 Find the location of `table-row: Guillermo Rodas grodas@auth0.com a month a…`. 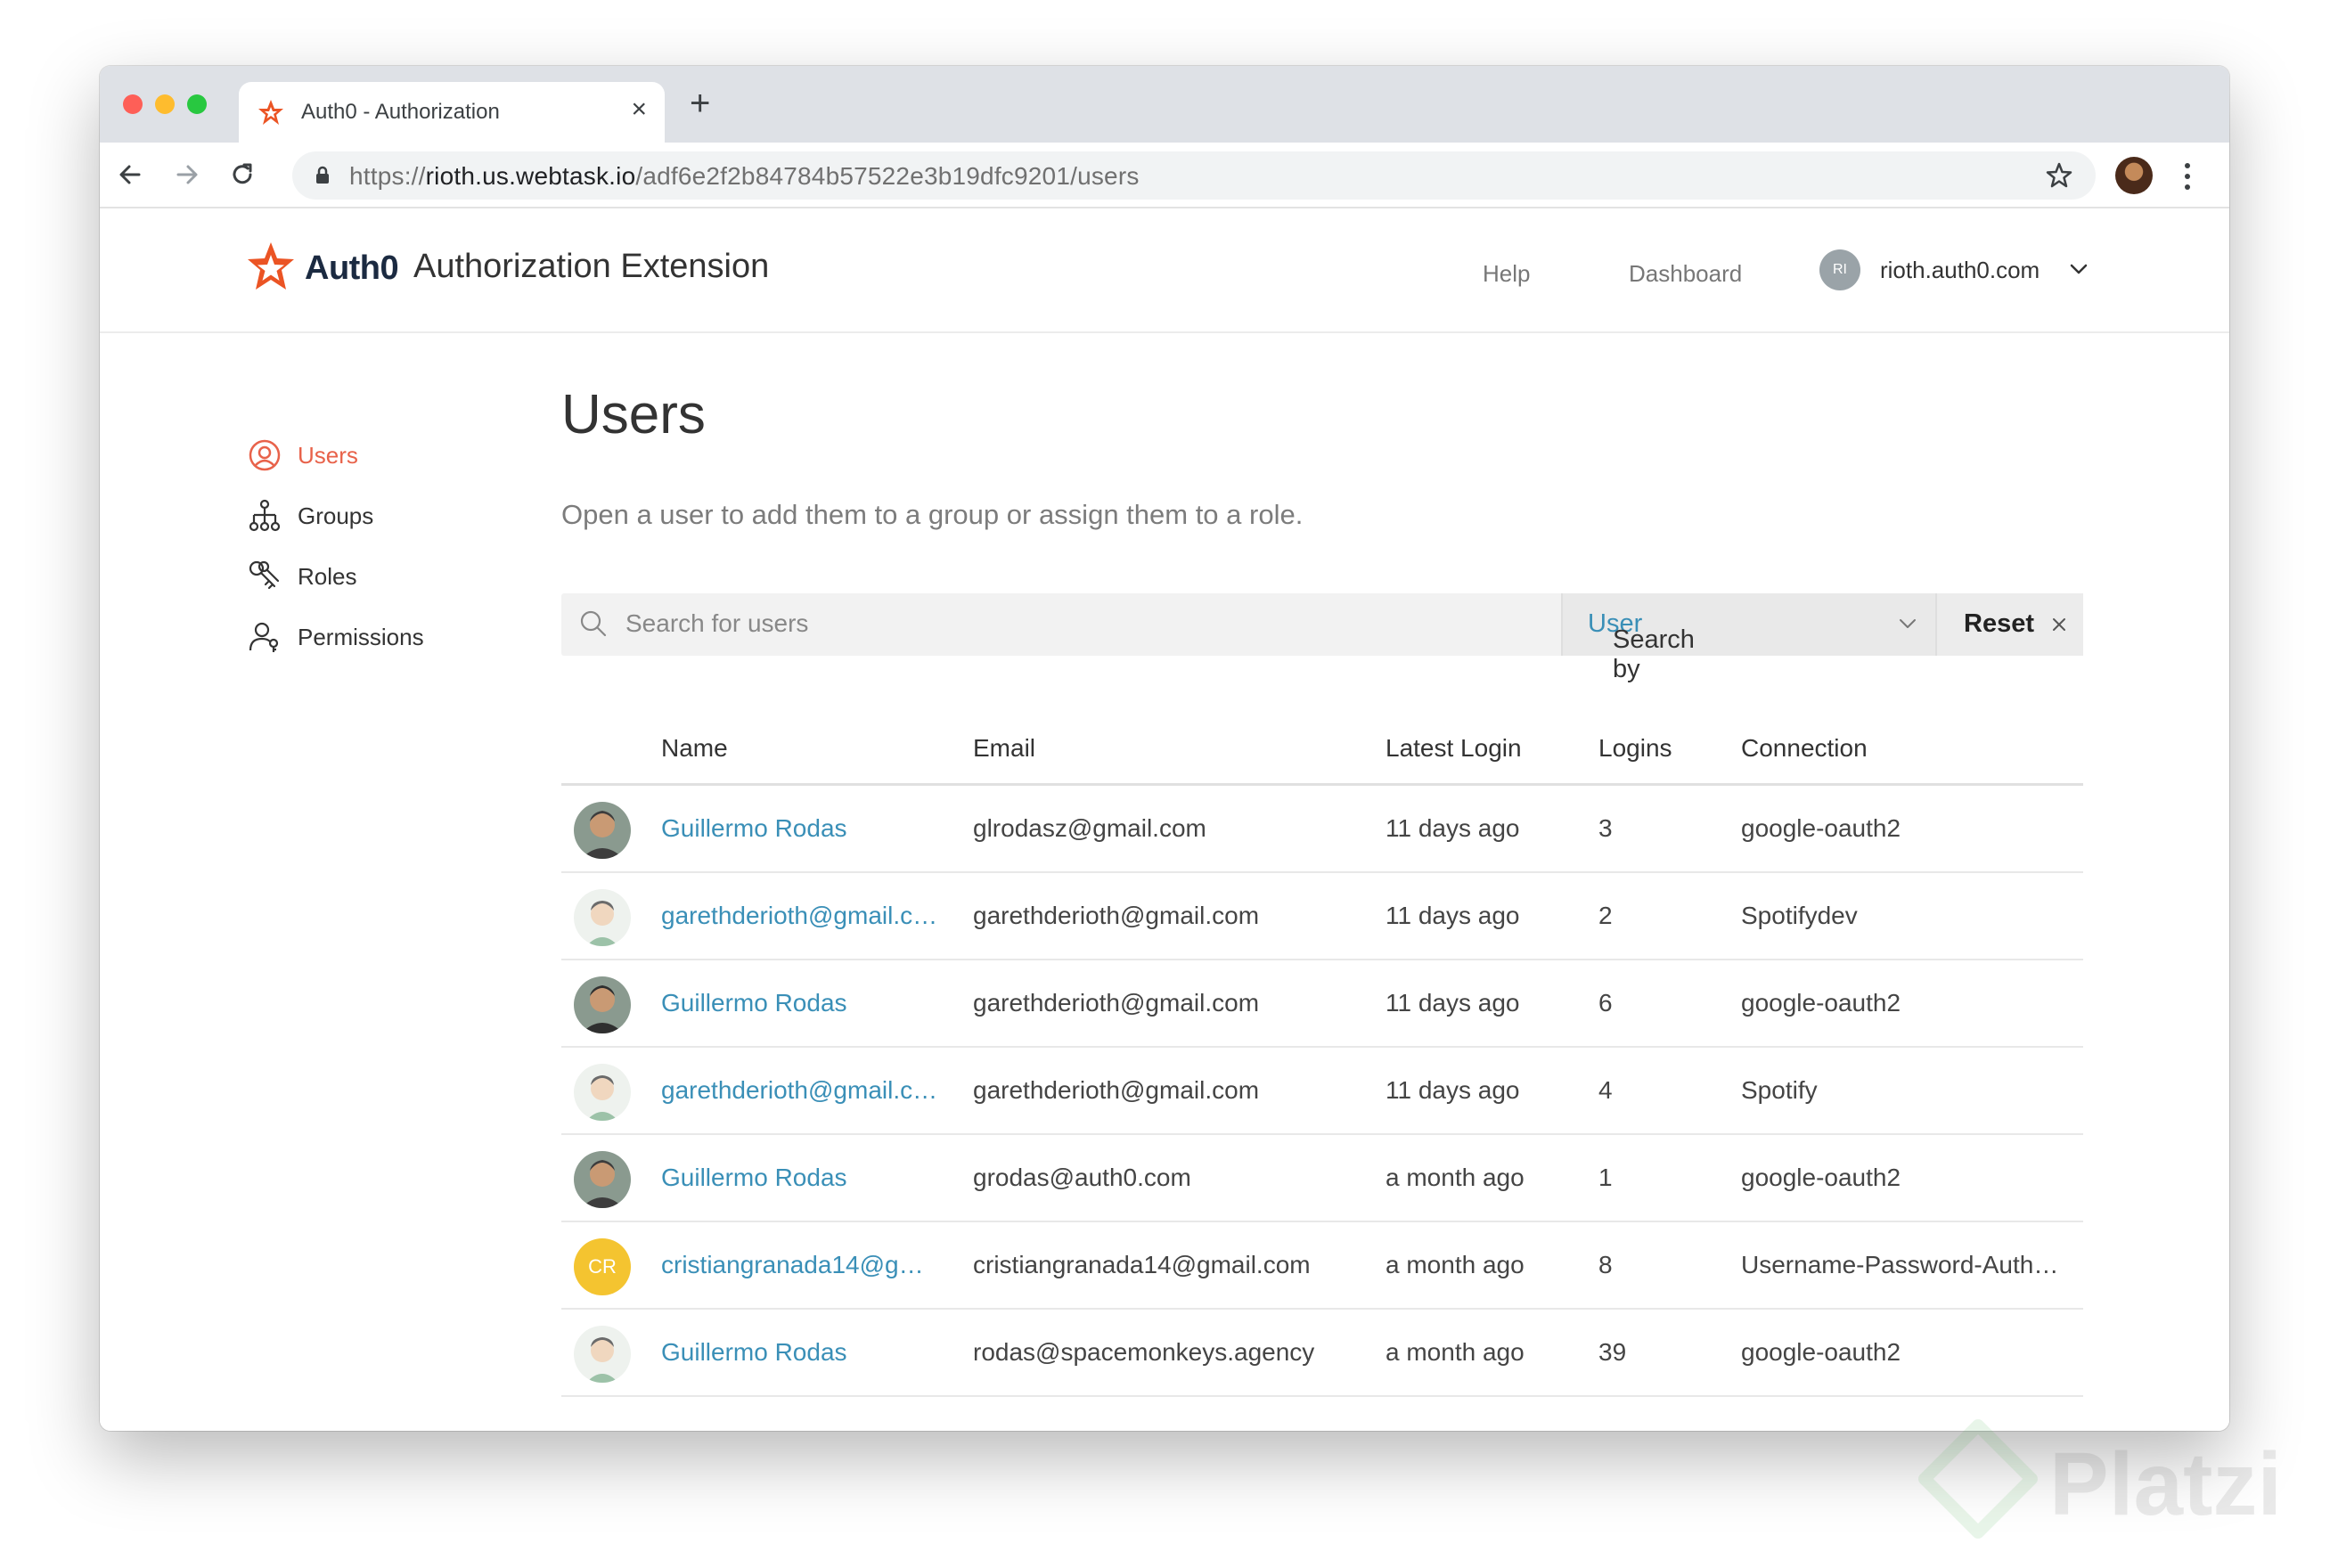

table-row: Guillermo Rodas grodas@auth0.com a month a… is located at coordinates (1322, 1178).